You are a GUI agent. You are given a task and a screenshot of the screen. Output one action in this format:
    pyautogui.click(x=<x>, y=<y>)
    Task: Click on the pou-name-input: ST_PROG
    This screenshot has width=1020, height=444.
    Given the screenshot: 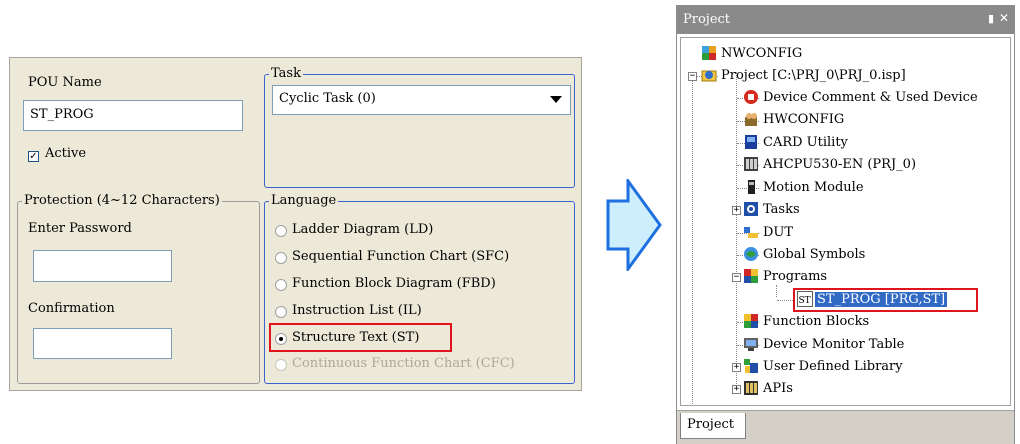 What is the action you would take?
    pyautogui.click(x=133, y=115)
    